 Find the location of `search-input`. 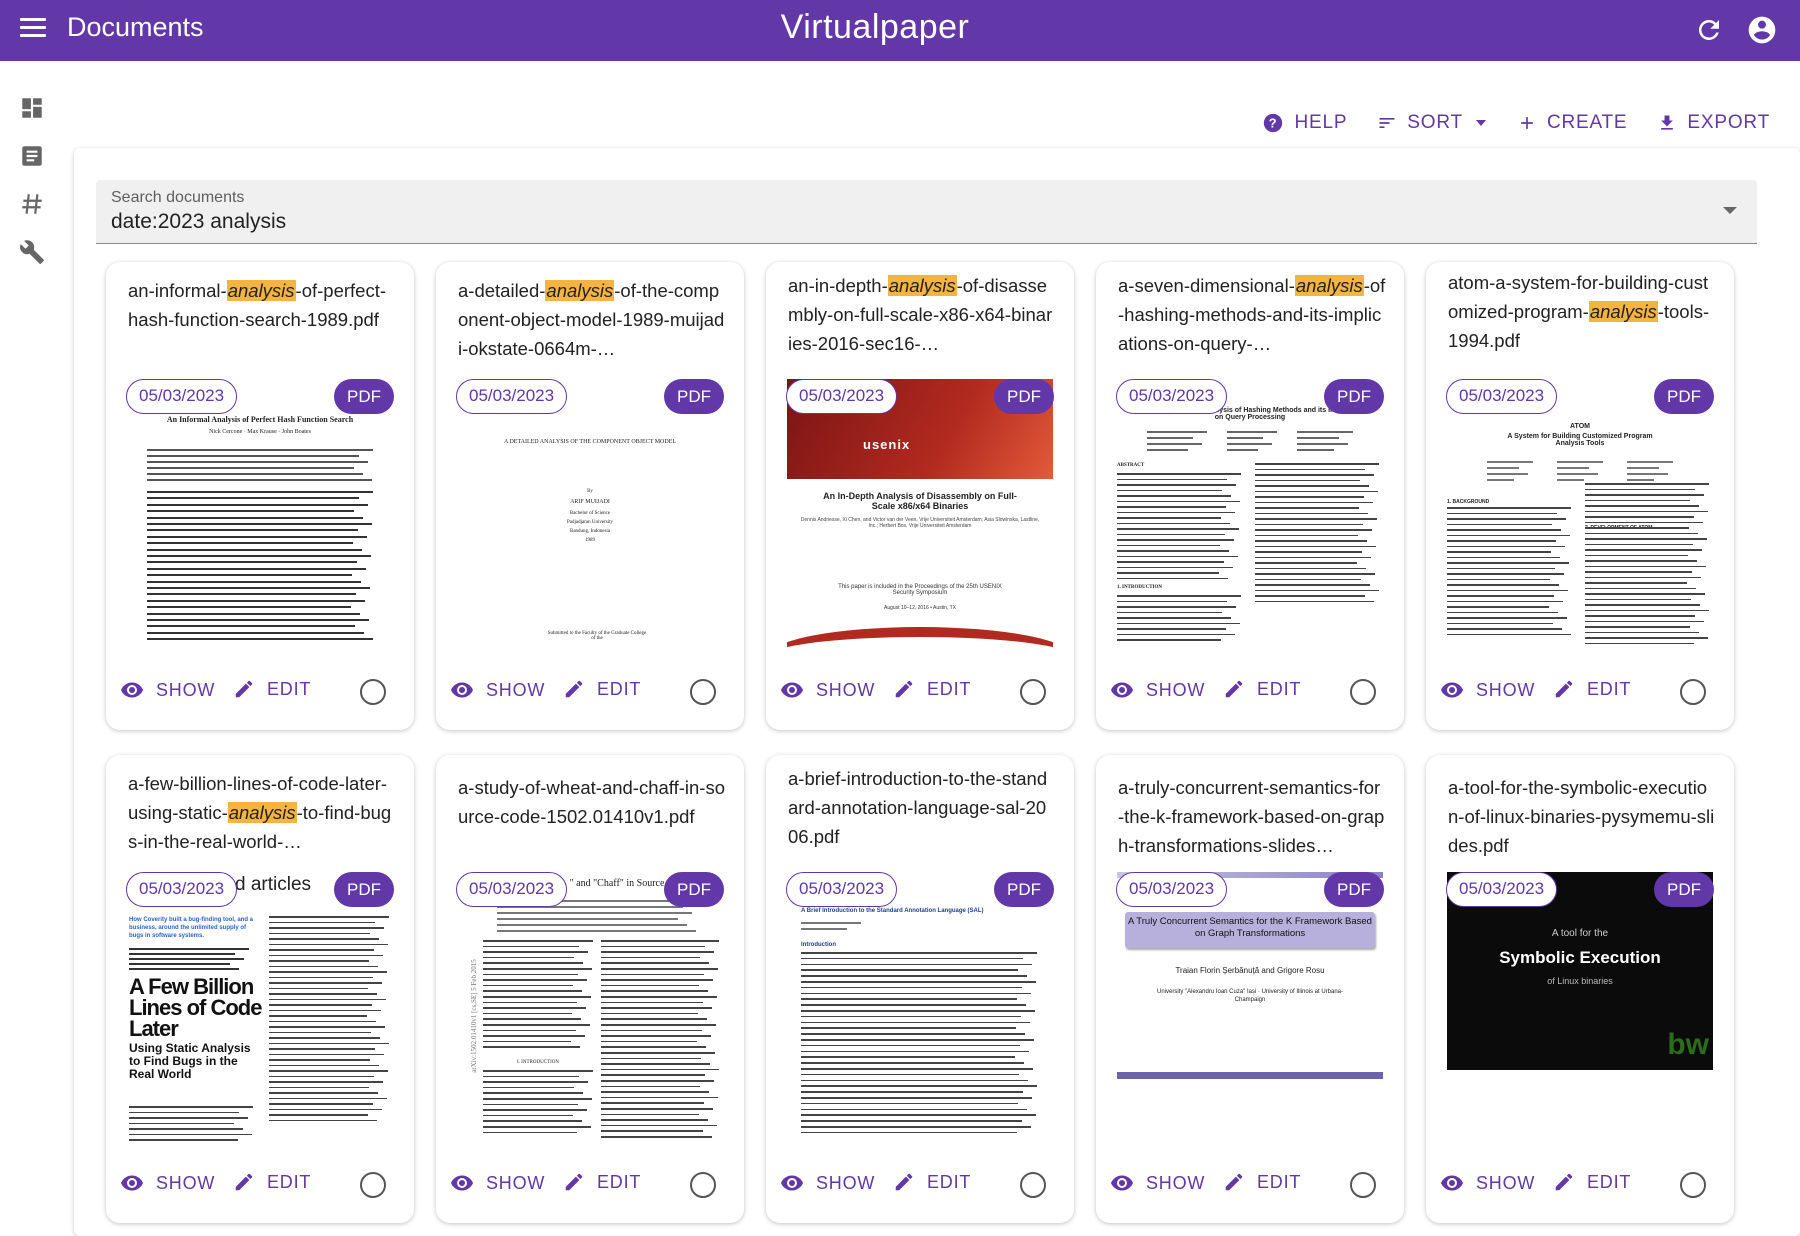

search-input is located at coordinates (861, 222).